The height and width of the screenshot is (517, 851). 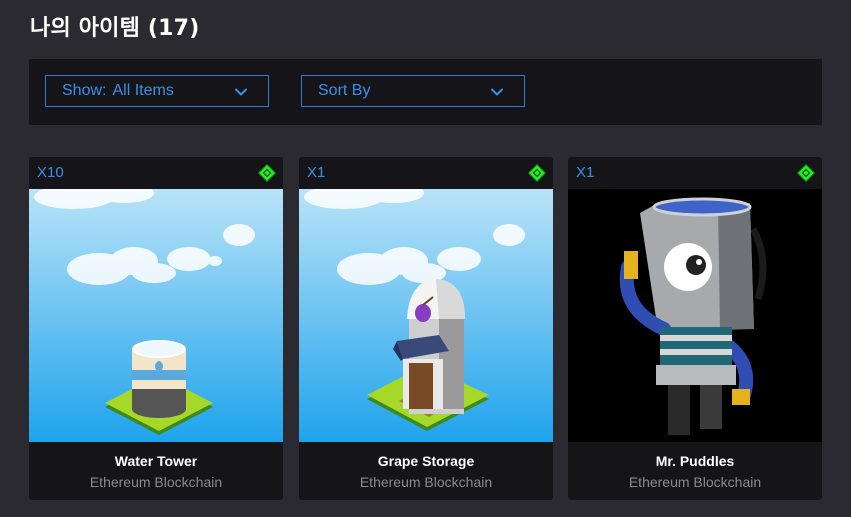 I want to click on show-filter-dropdown: Show: All Items, so click(x=157, y=91).